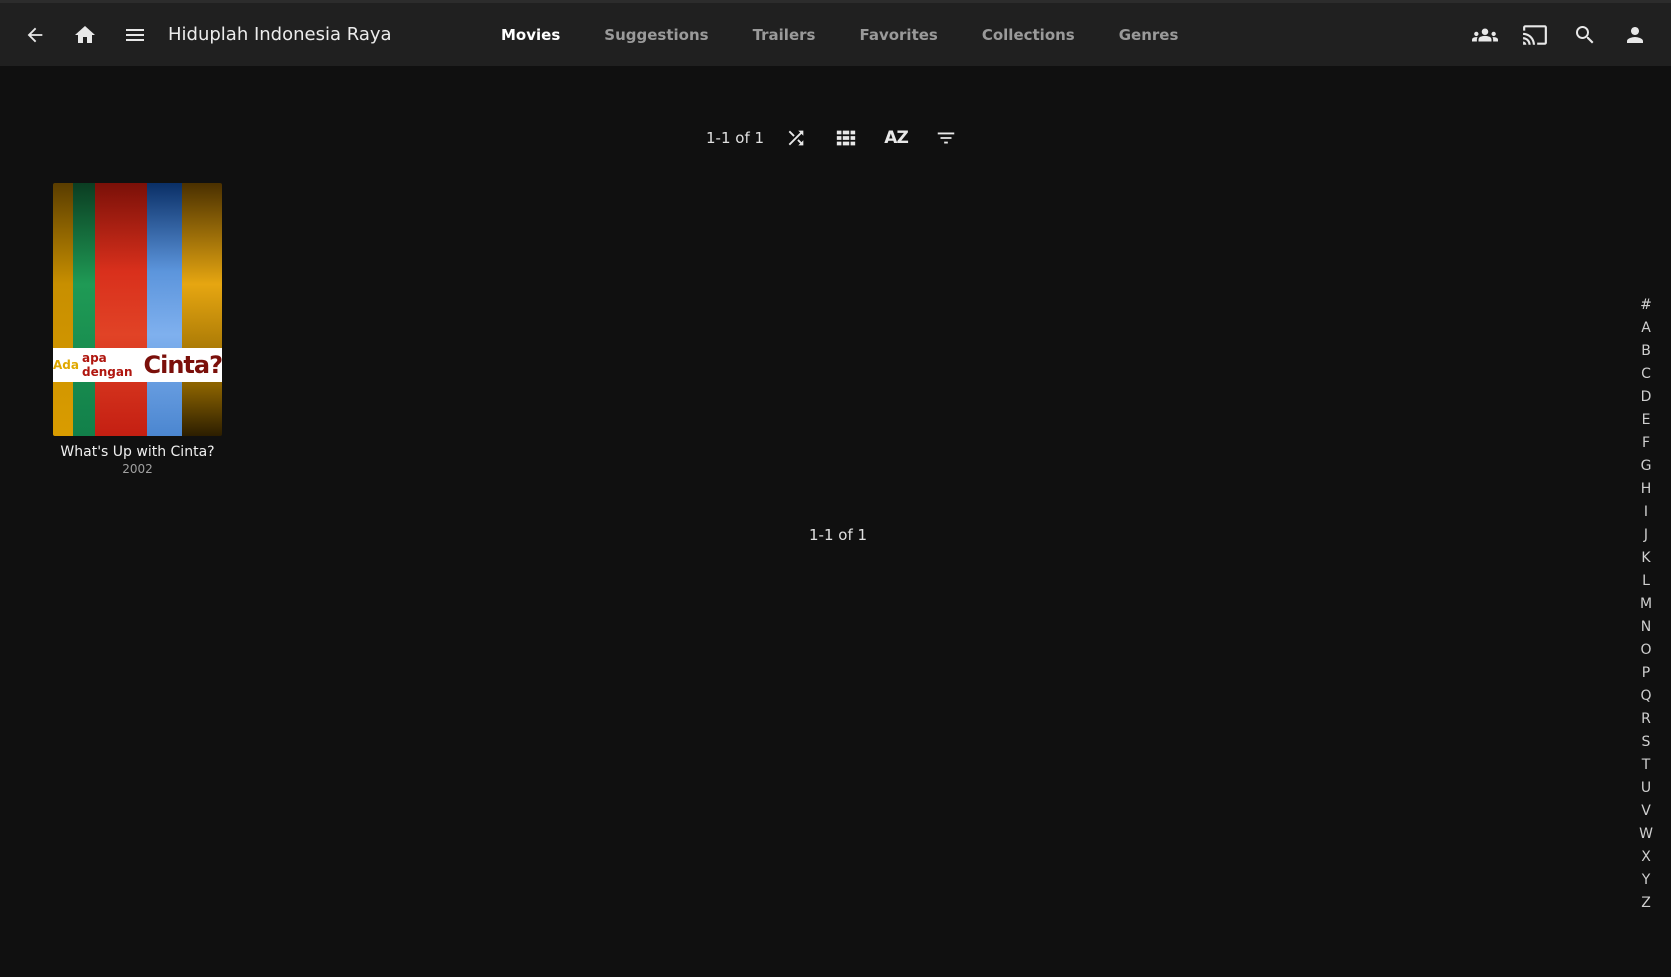 This screenshot has height=977, width=1671. I want to click on cast-button, so click(1535, 35).